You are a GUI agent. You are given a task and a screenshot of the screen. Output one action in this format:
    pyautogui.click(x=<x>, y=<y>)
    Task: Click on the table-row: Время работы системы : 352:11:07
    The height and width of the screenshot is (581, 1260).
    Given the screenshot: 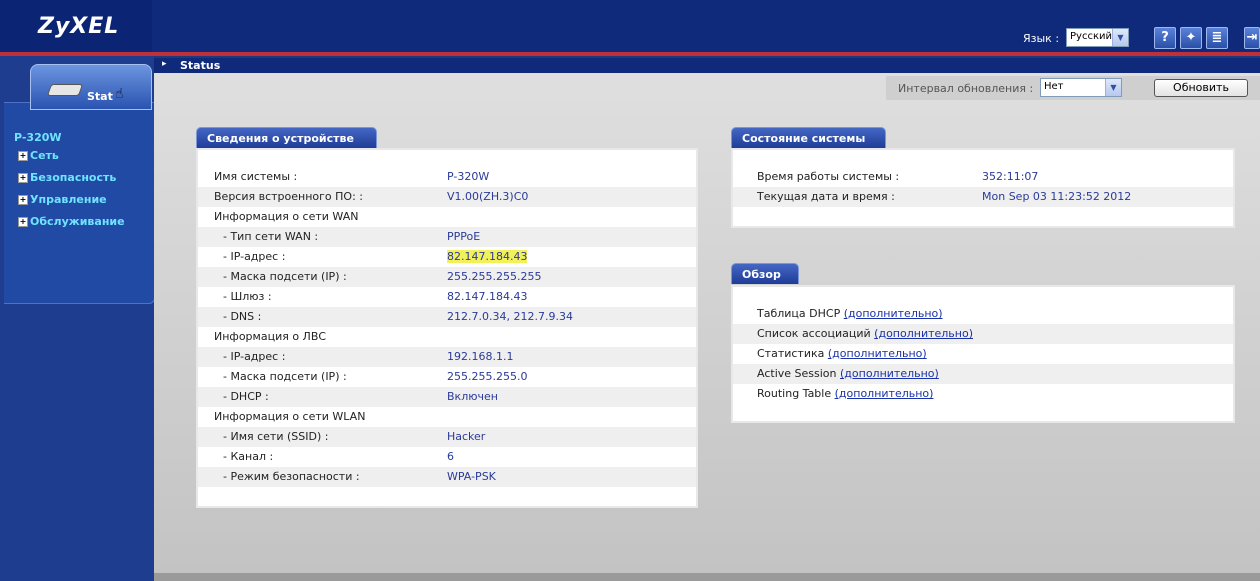 What is the action you would take?
    pyautogui.click(x=983, y=177)
    